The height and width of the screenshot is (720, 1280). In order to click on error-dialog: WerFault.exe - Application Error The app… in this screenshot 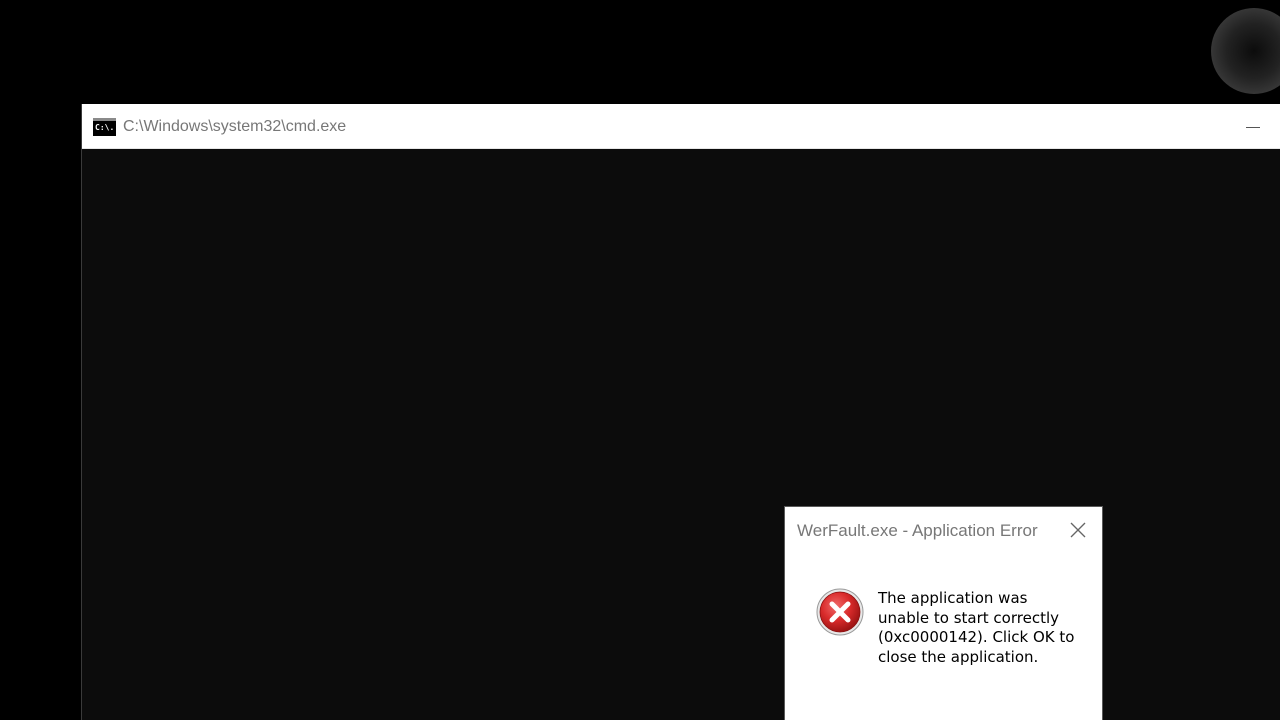, I will do `click(943, 613)`.